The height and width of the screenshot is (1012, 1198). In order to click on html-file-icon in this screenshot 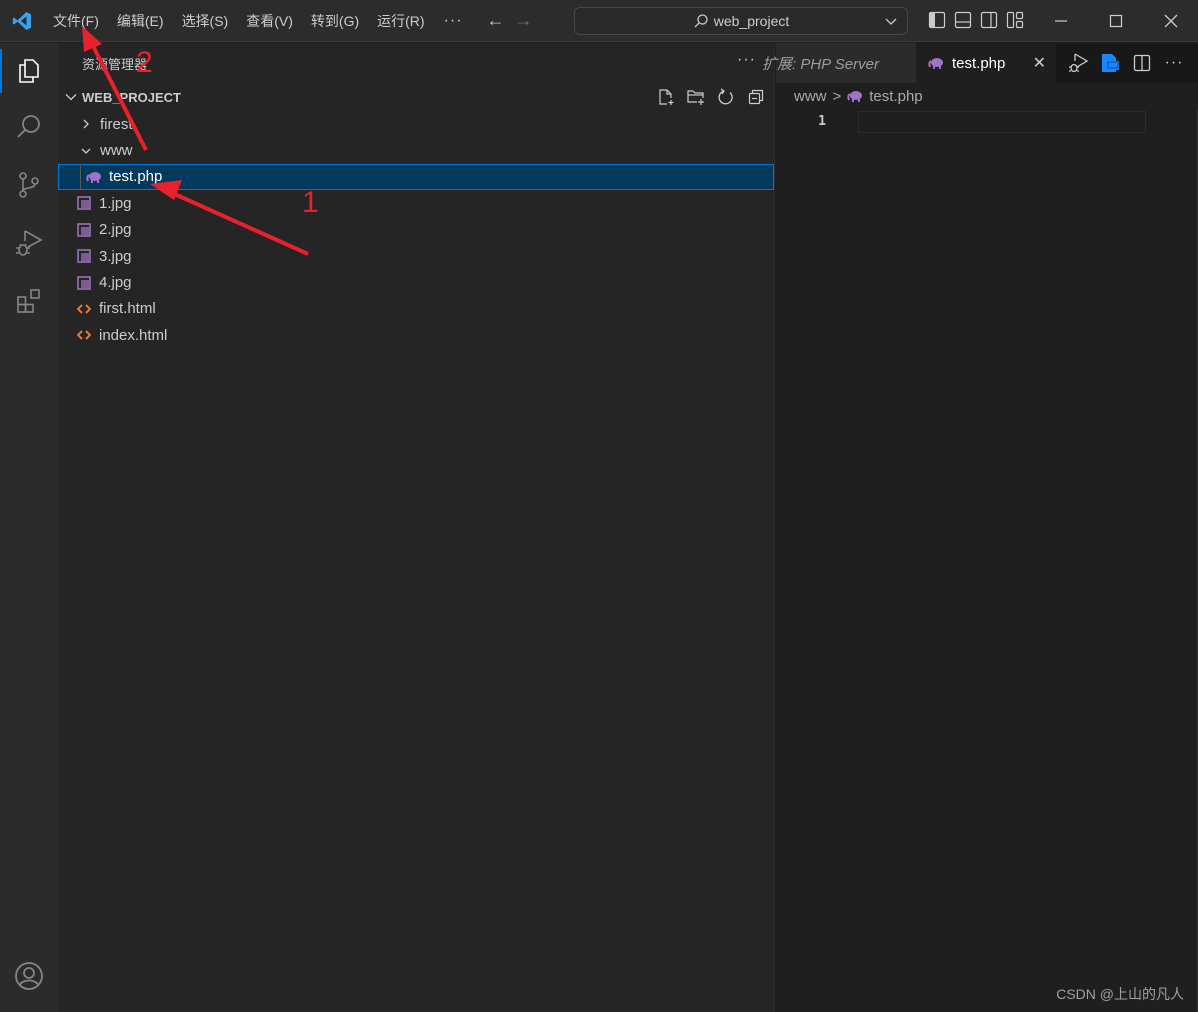, I will do `click(84, 309)`.